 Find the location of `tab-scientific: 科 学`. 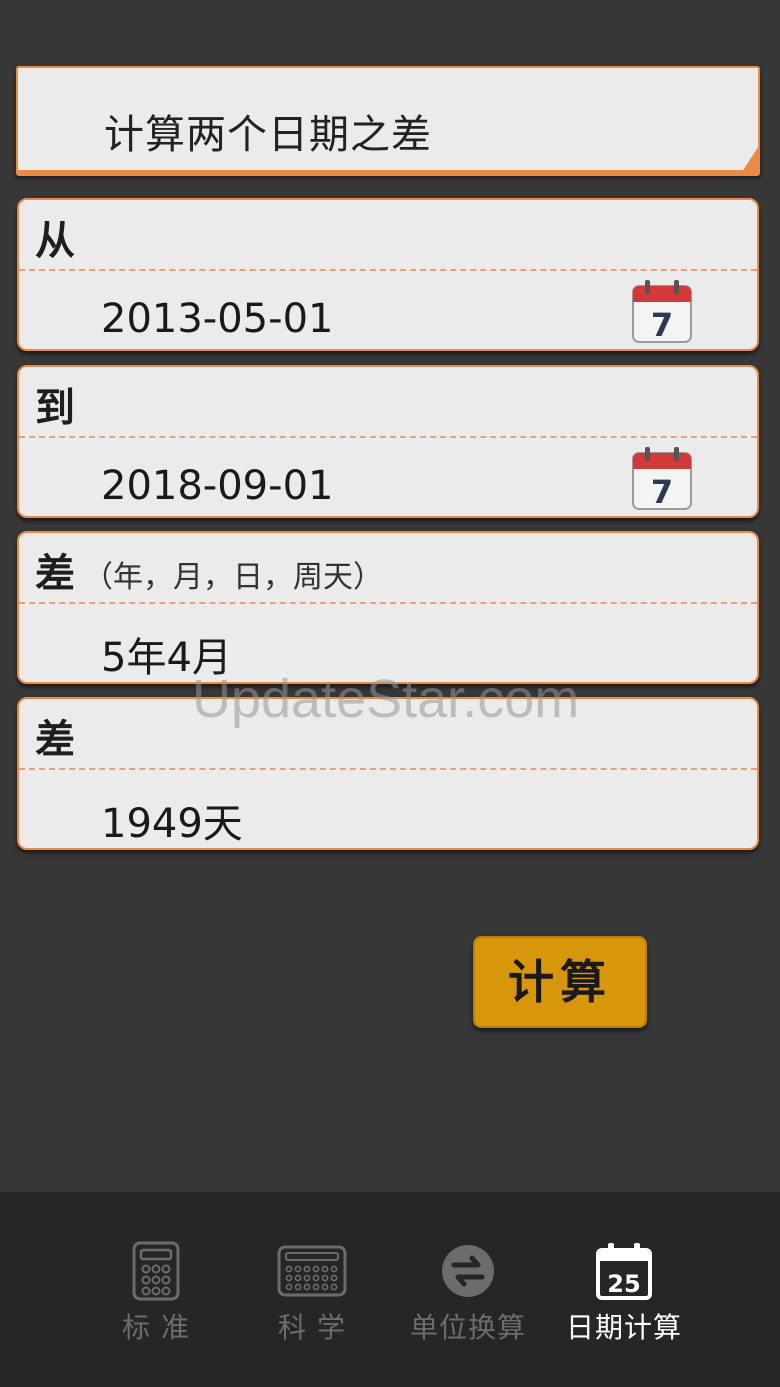

tab-scientific: 科 学 is located at coordinates (312, 1293).